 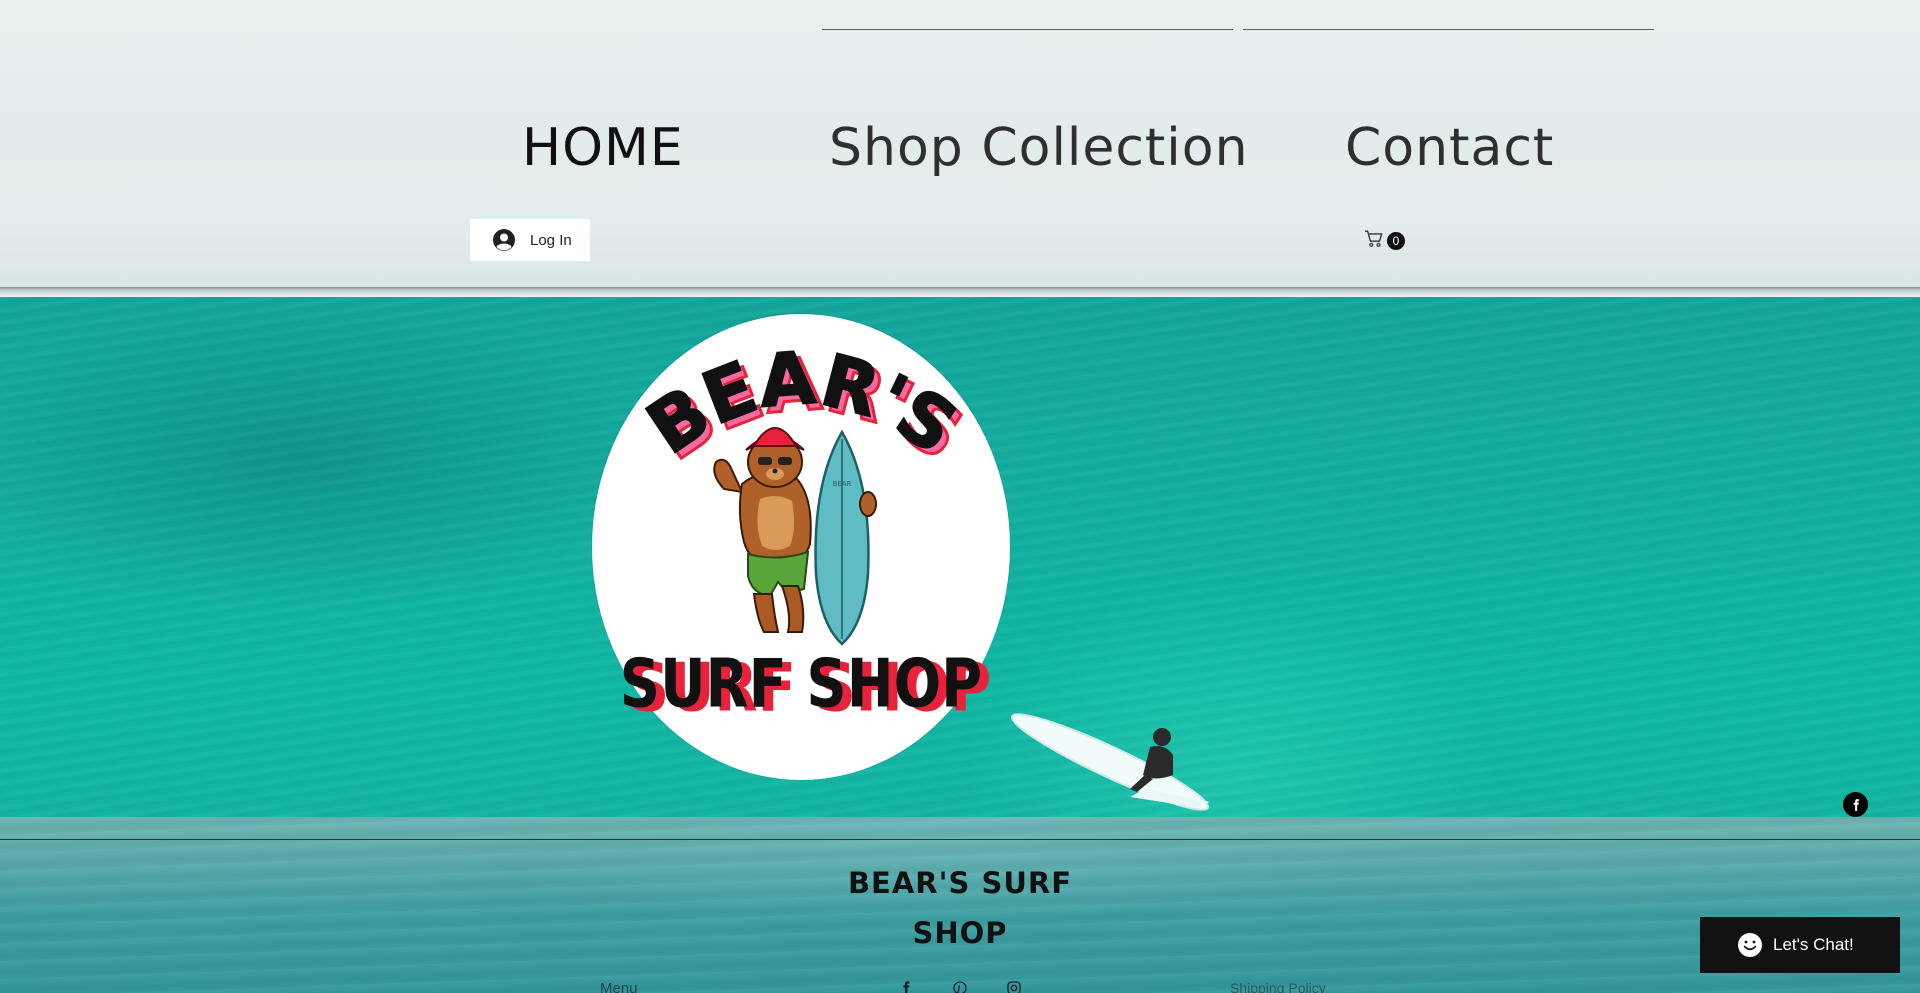 What do you see at coordinates (960, 908) in the screenshot?
I see `footer-brand-title: BEAR'S SURF SHOP` at bounding box center [960, 908].